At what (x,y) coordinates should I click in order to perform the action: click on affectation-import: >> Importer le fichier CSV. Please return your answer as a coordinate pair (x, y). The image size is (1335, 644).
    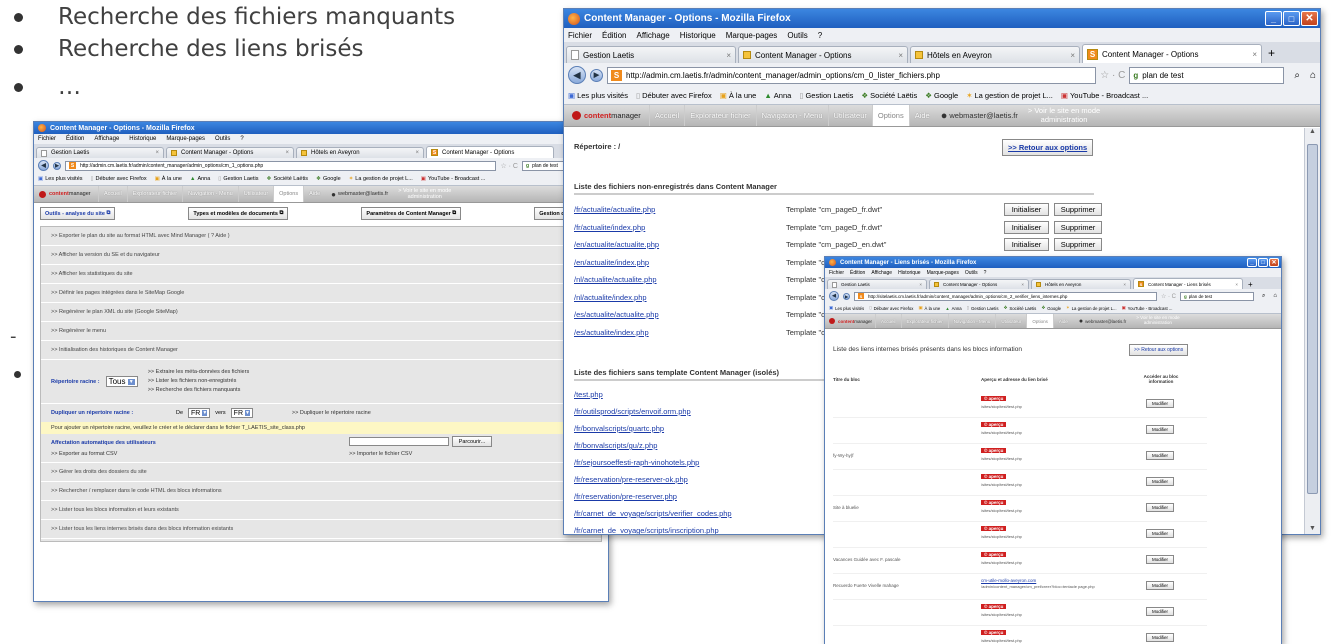
    Looking at the image, I should click on (380, 454).